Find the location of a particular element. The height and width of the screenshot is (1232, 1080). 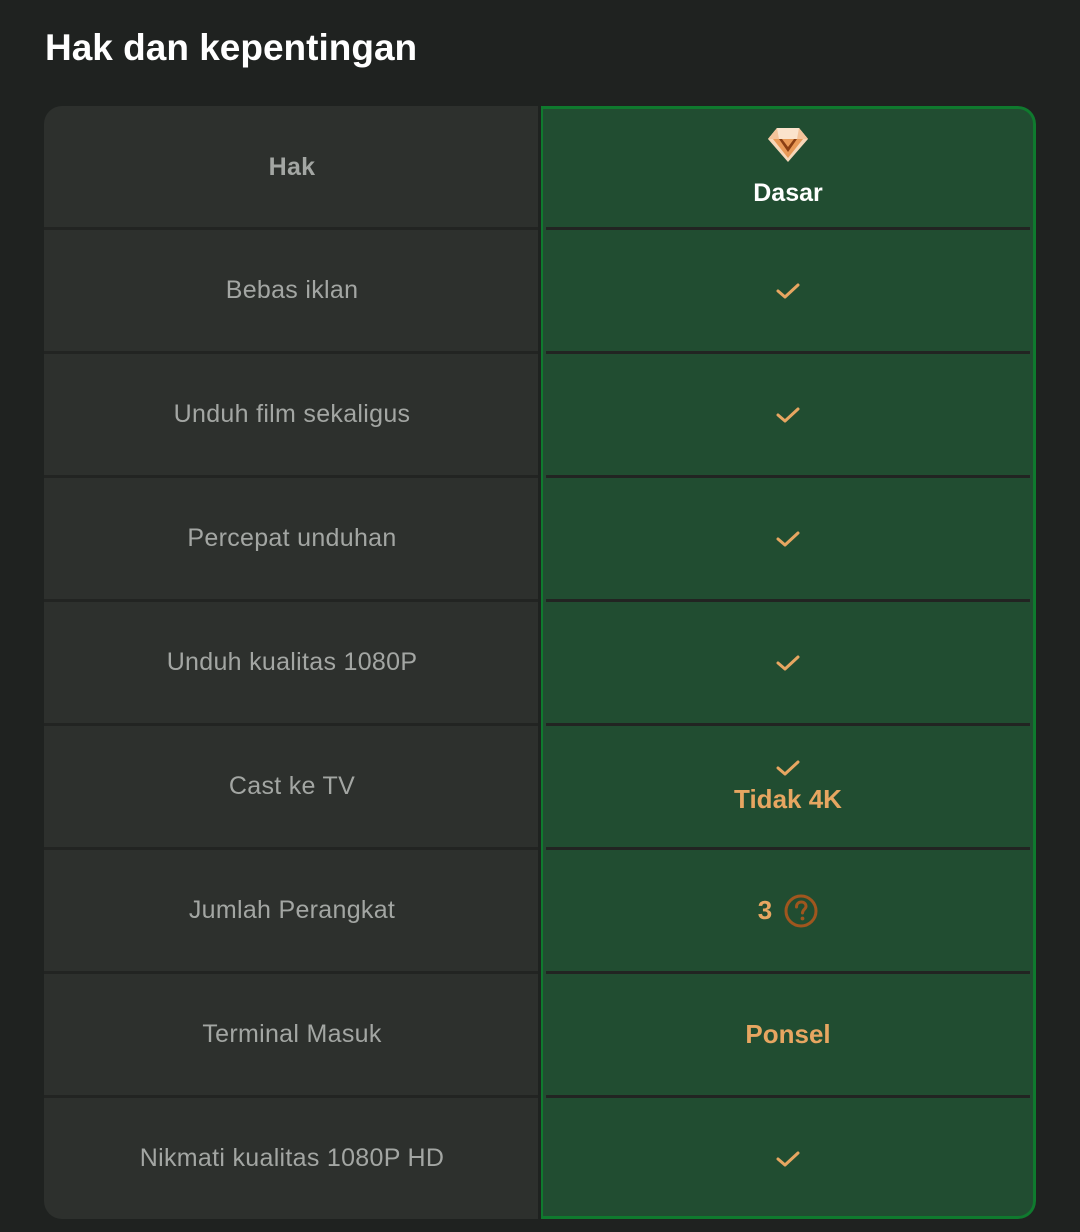

table-row: Nikmati kualitas 1080P HD is located at coordinates (540, 1158).